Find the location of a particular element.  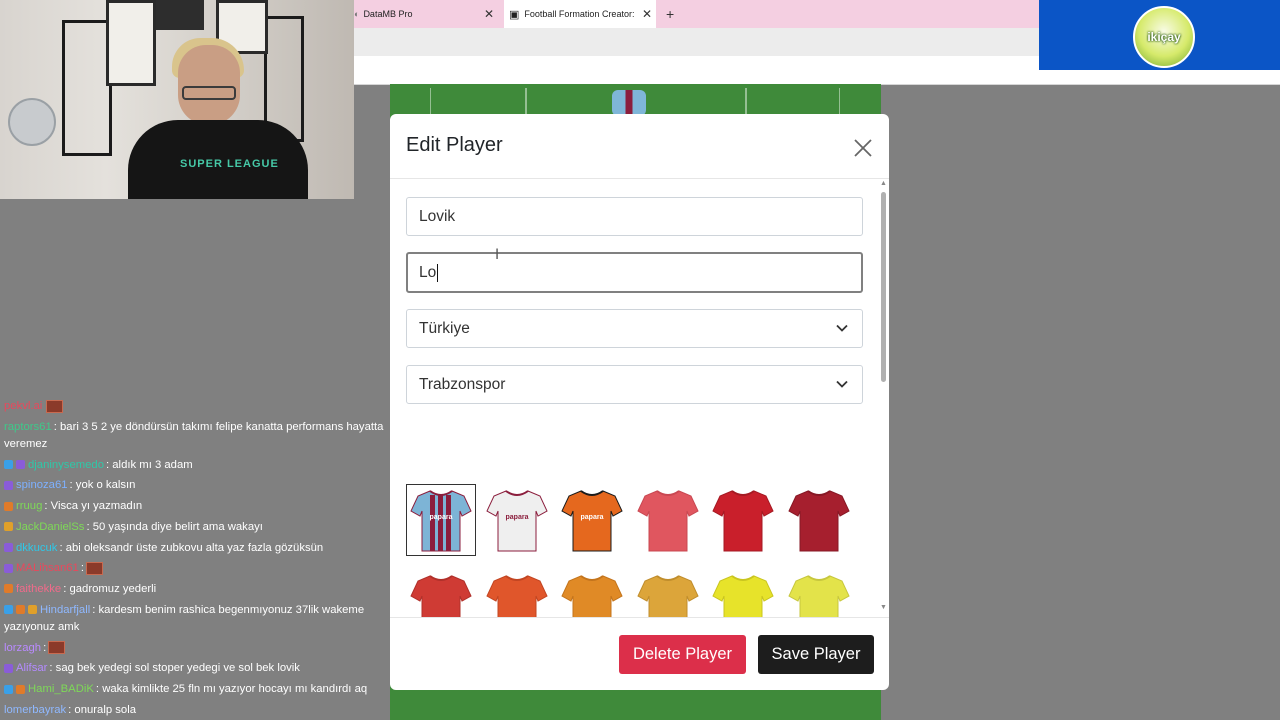

chat-username: MALihsan61 is located at coordinates (47, 568).